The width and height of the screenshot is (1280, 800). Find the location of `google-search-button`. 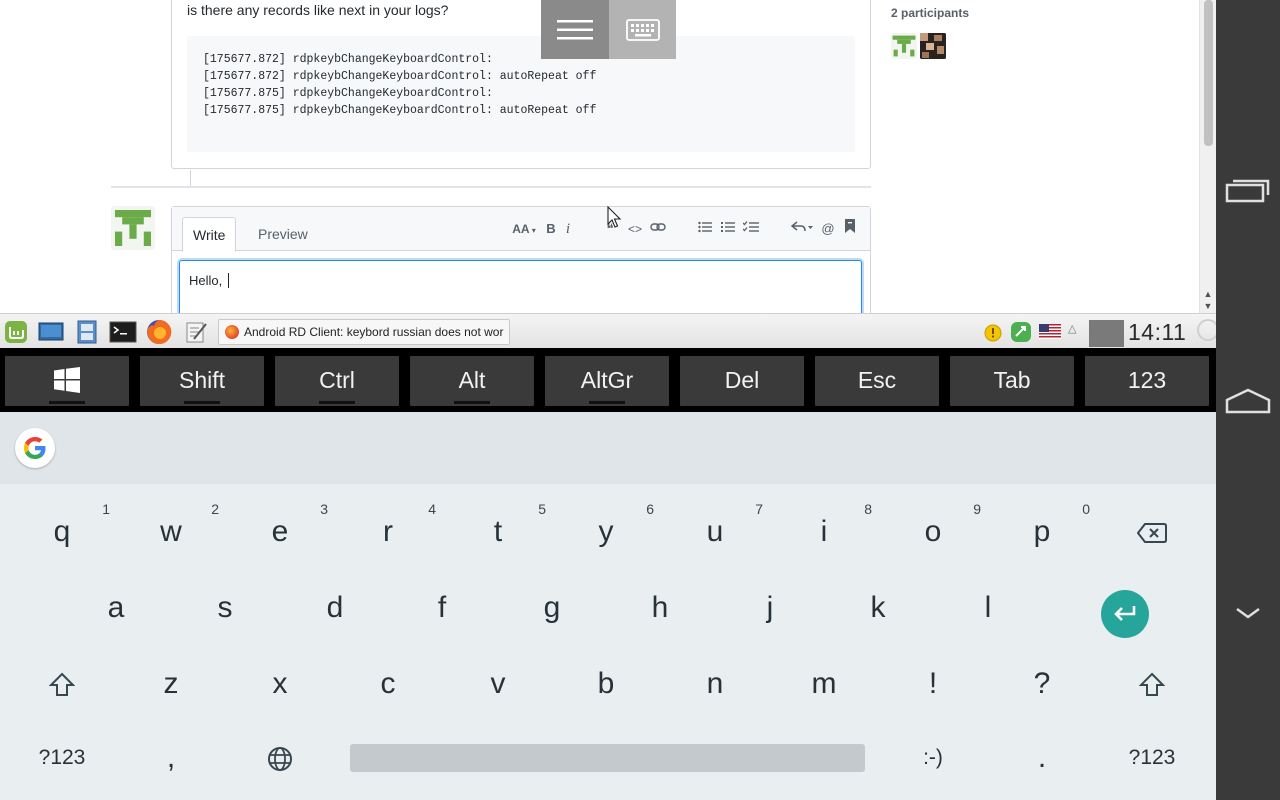

google-search-button is located at coordinates (35, 448).